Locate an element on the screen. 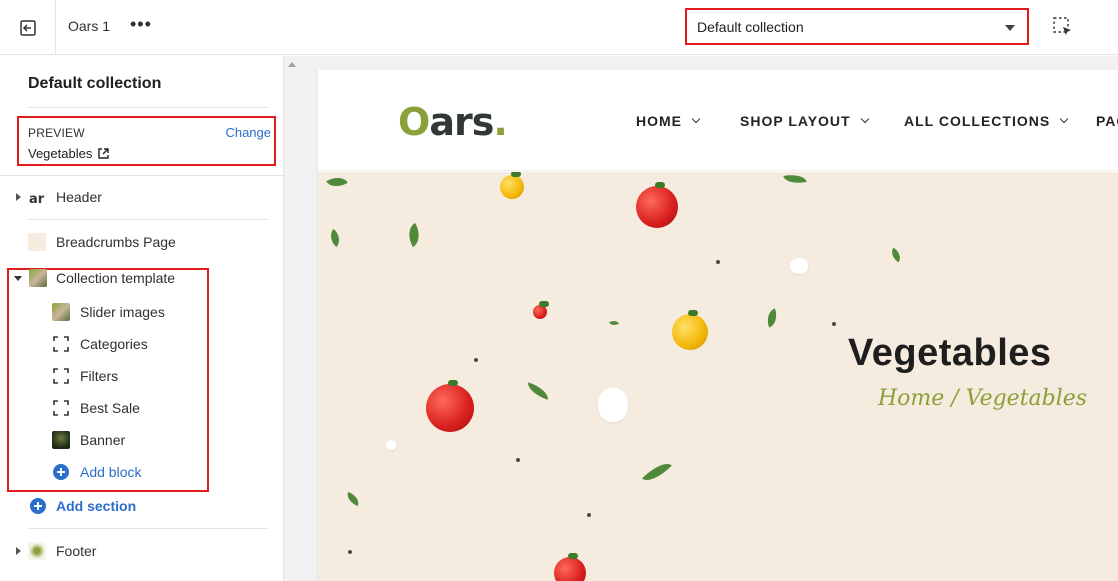 This screenshot has height=581, width=1118. section-footer-label: Footer is located at coordinates (76, 551).